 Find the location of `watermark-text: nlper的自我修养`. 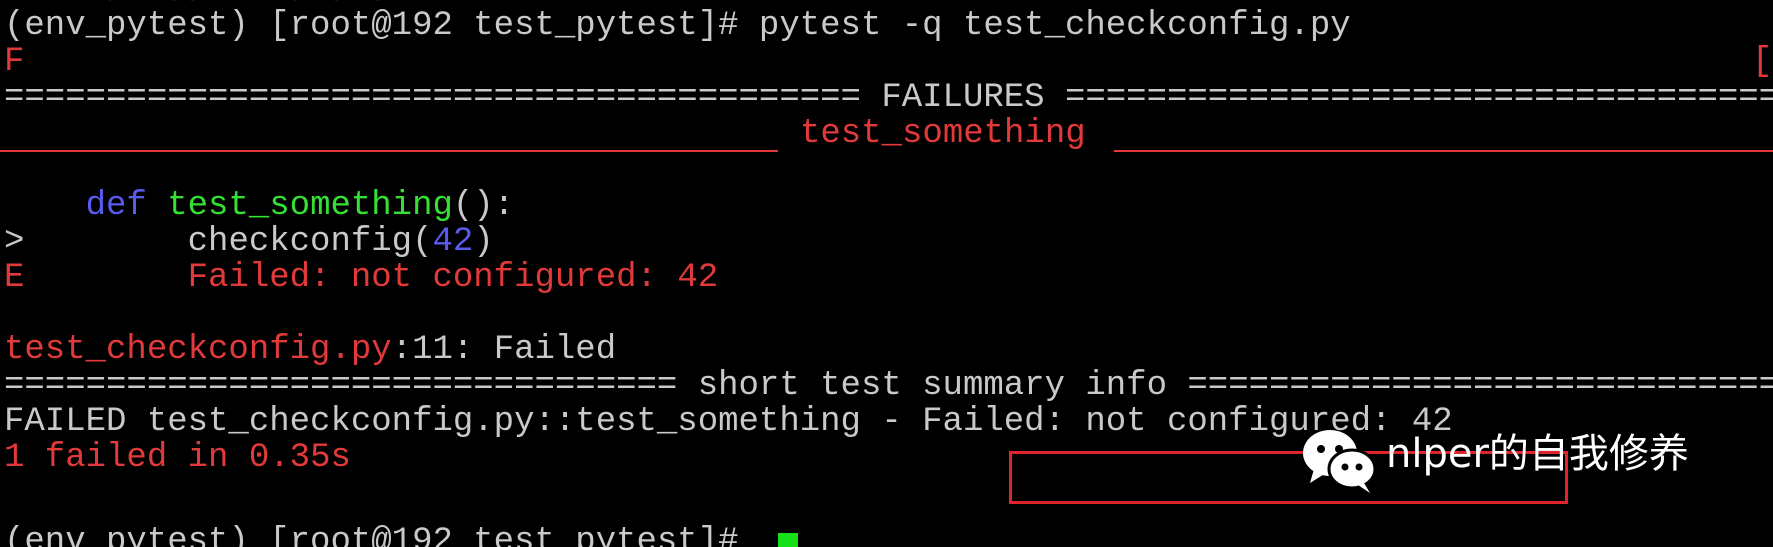

watermark-text: nlper的自我修养 is located at coordinates (1537, 454).